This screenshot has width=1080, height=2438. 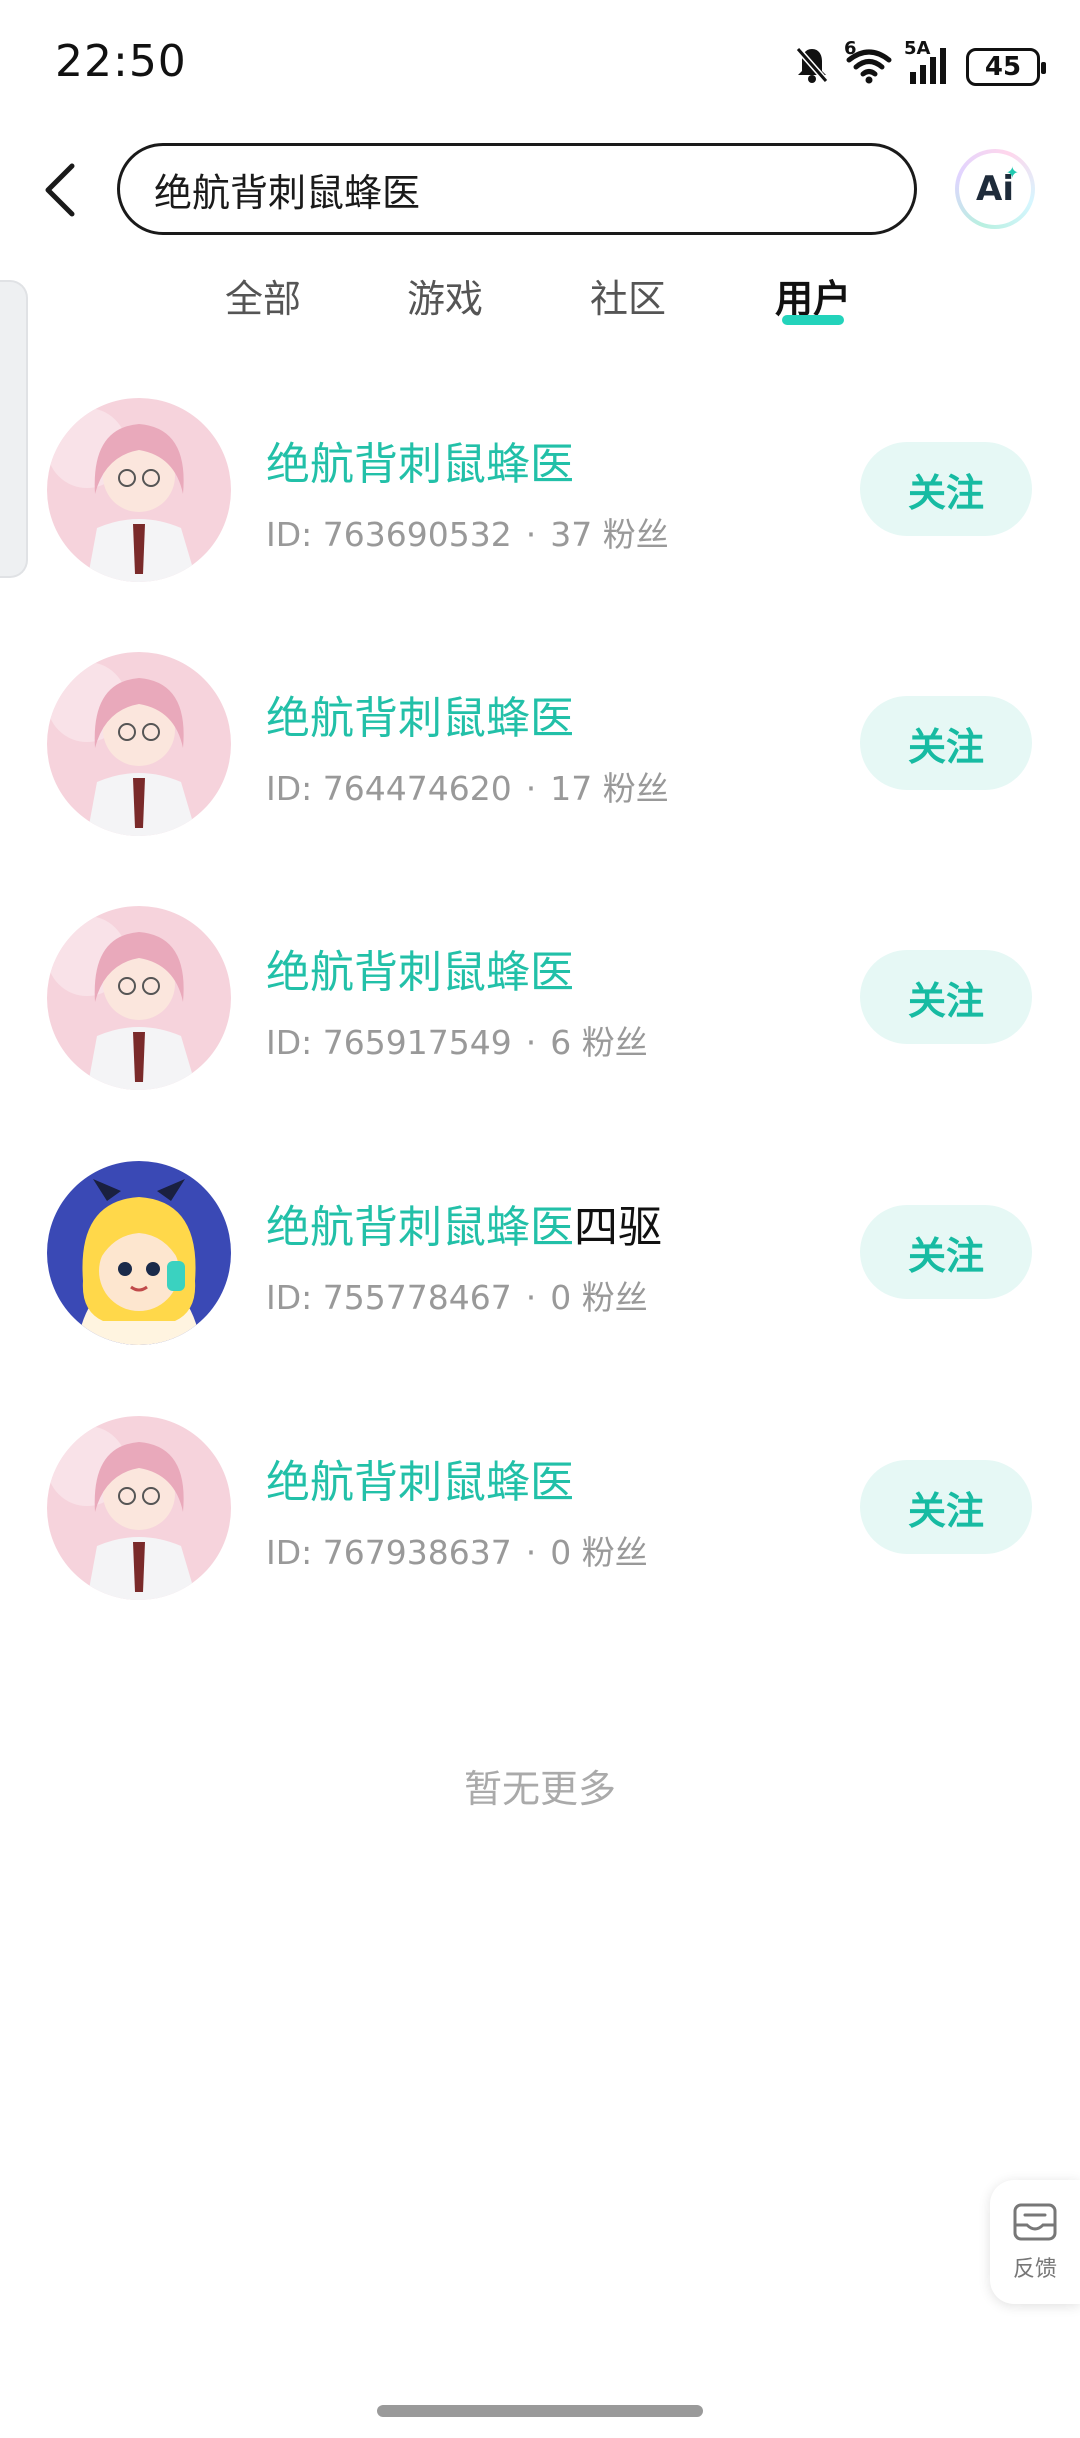 I want to click on network-label: 5A, so click(x=917, y=48).